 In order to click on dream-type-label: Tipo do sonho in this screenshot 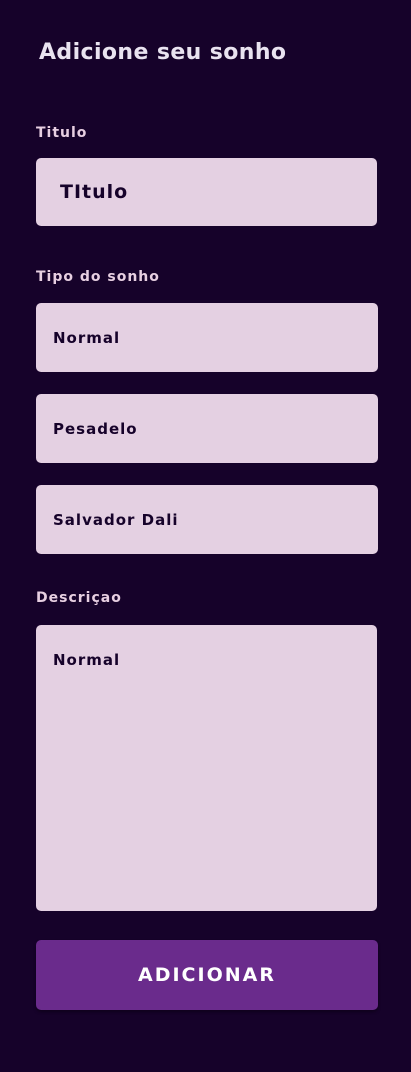, I will do `click(98, 277)`.